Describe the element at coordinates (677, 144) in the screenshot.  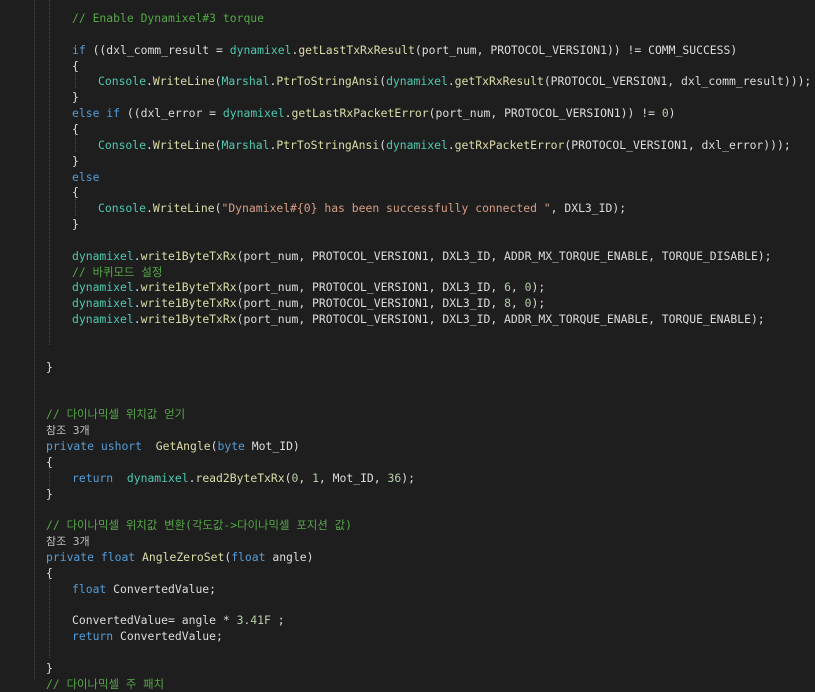
I see `code-token-plain: (PROTOCOL_VERSION1, dxl_error)));` at that location.